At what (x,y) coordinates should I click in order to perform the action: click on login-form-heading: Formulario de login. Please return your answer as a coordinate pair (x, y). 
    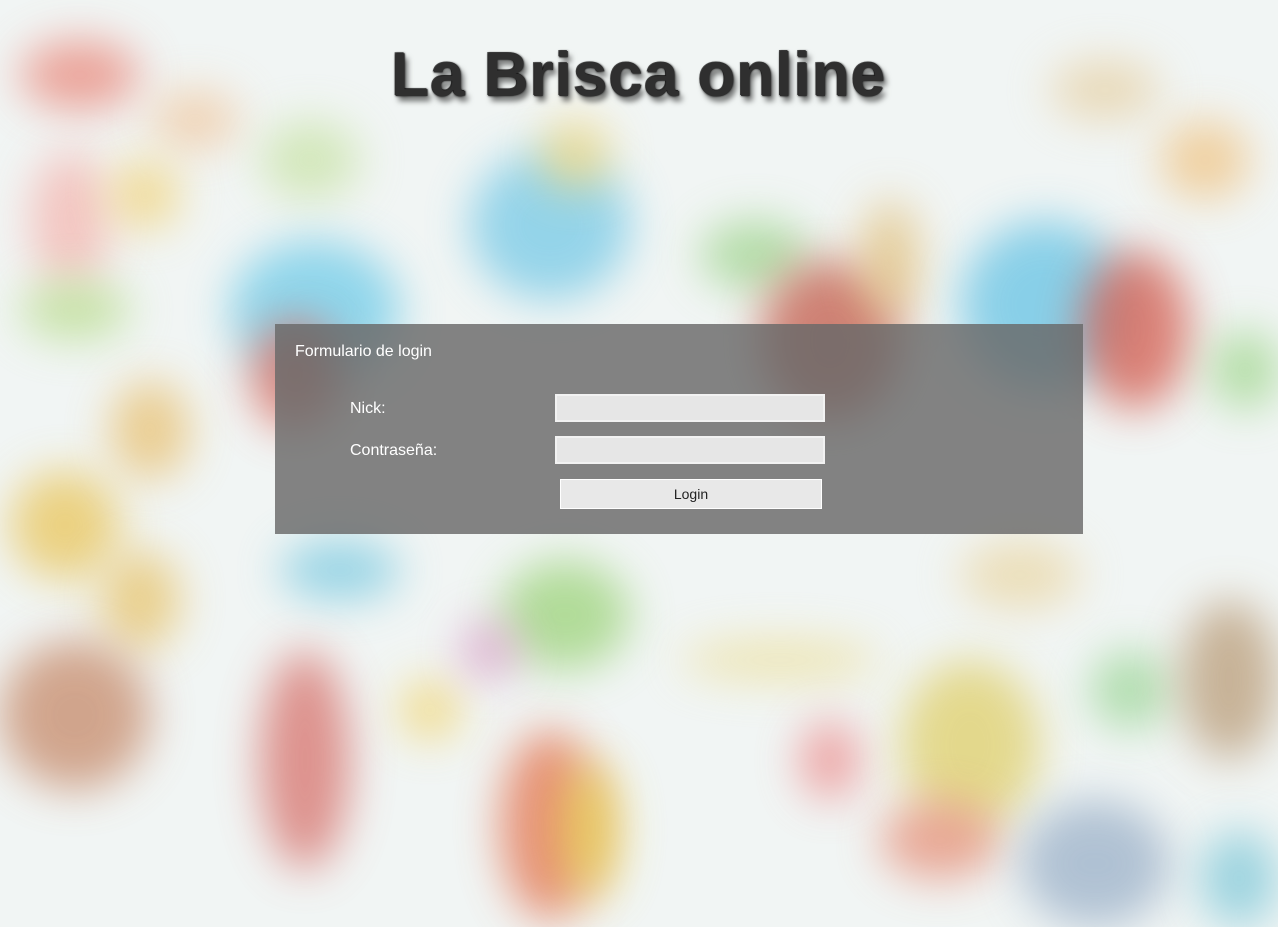
    Looking at the image, I should click on (363, 351).